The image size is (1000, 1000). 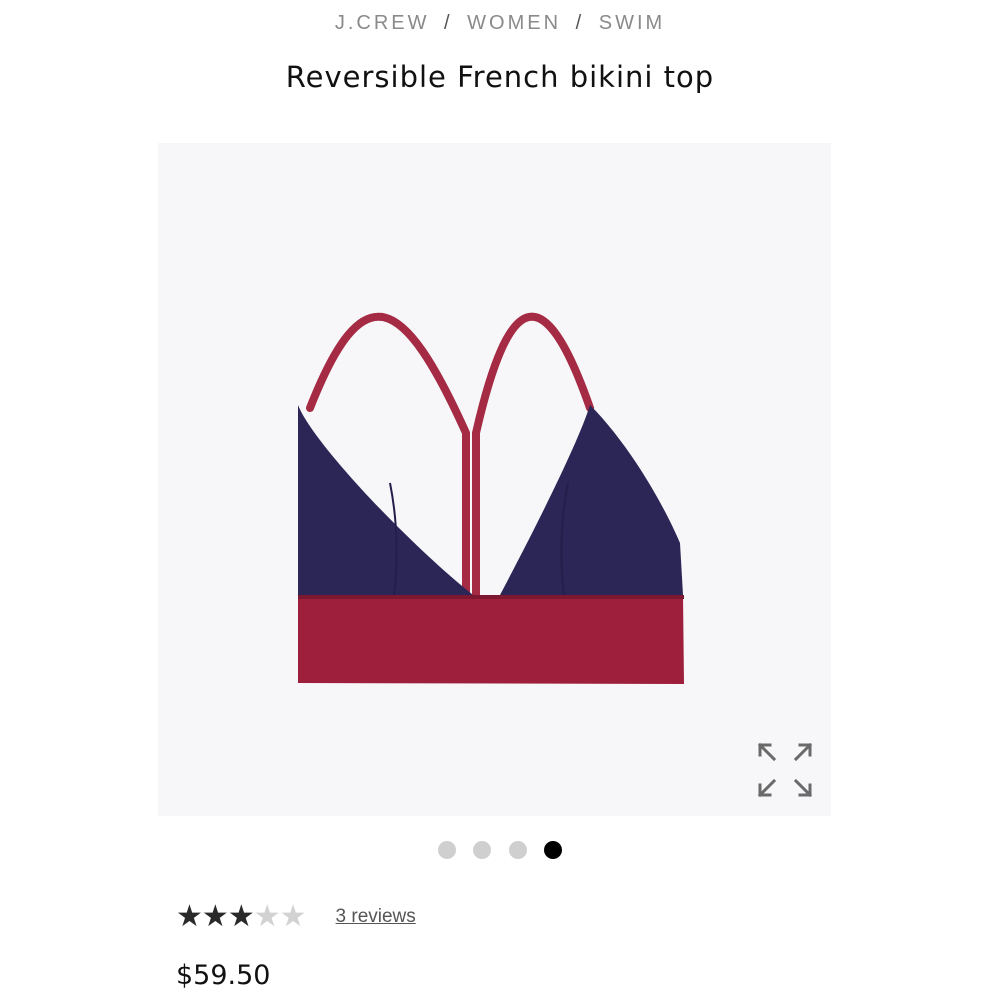 I want to click on reviews-link: 3 reviews, so click(x=376, y=917).